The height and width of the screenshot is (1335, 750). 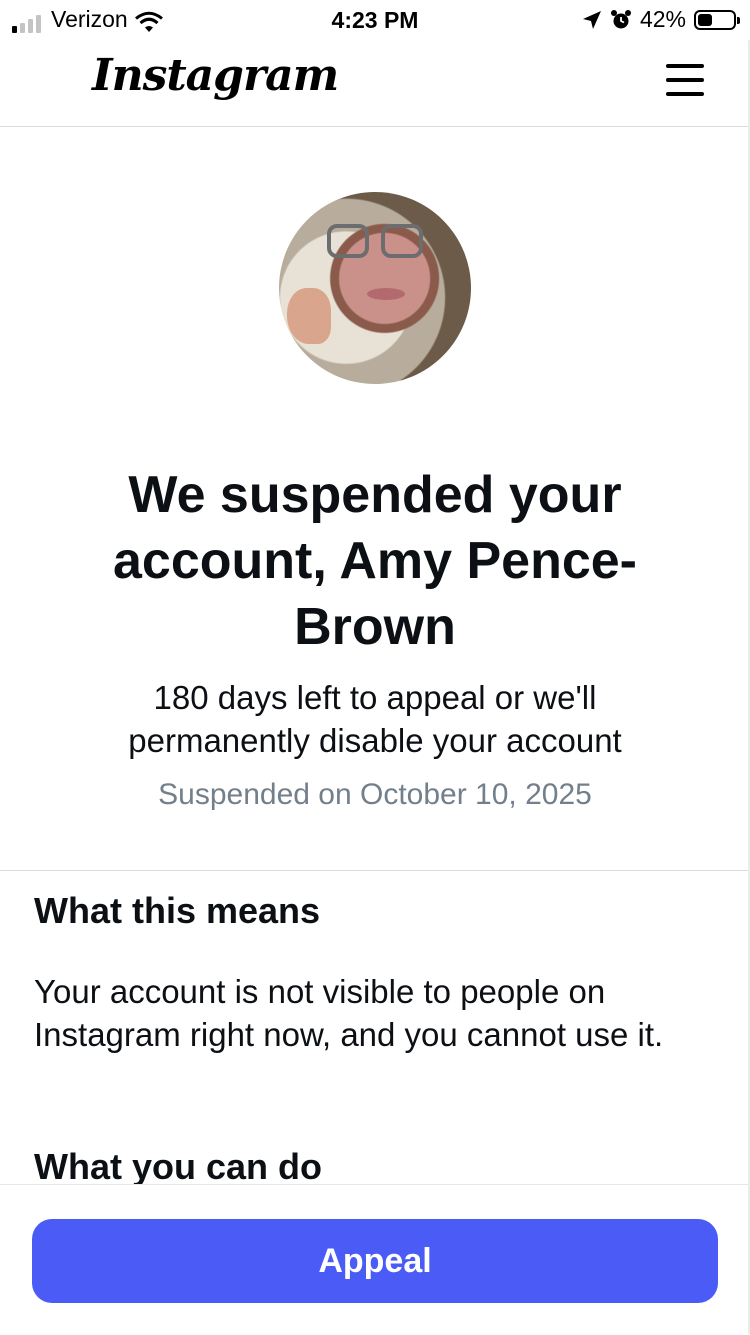 What do you see at coordinates (374, 83) in the screenshot?
I see `app-header: Instagram` at bounding box center [374, 83].